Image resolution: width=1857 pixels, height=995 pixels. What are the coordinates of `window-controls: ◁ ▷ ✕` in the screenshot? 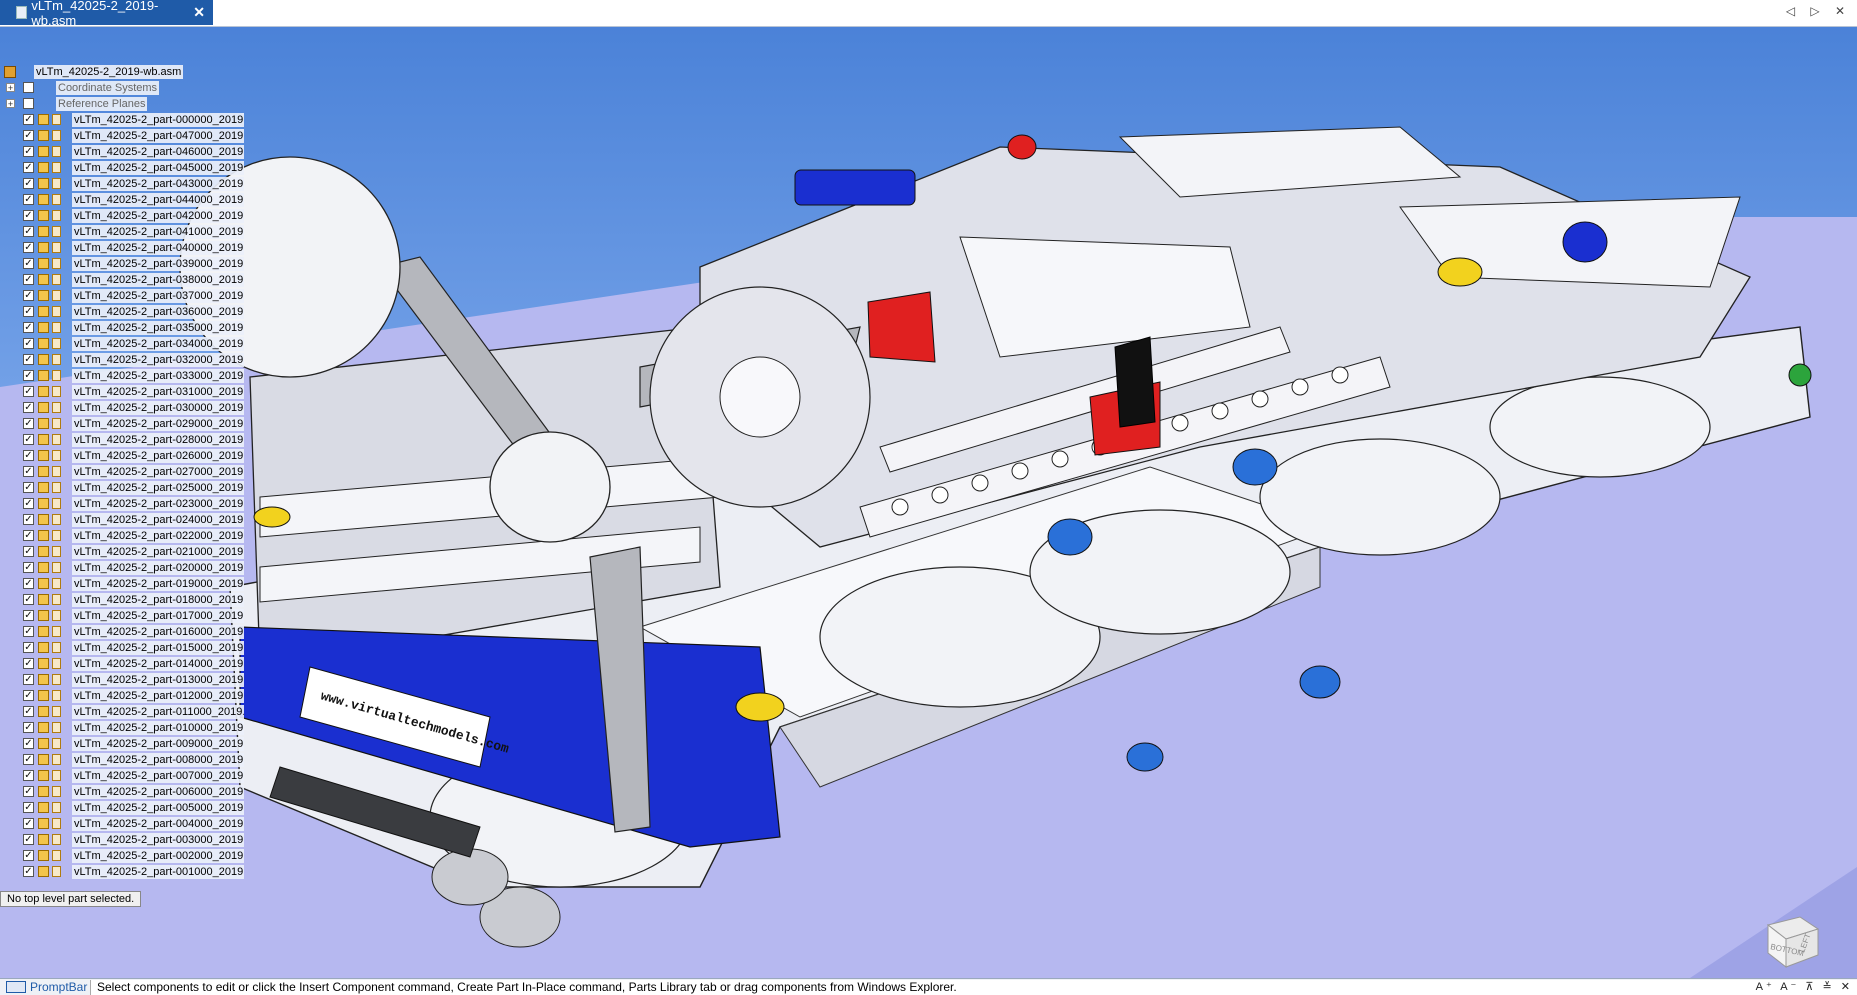 It's located at (1818, 11).